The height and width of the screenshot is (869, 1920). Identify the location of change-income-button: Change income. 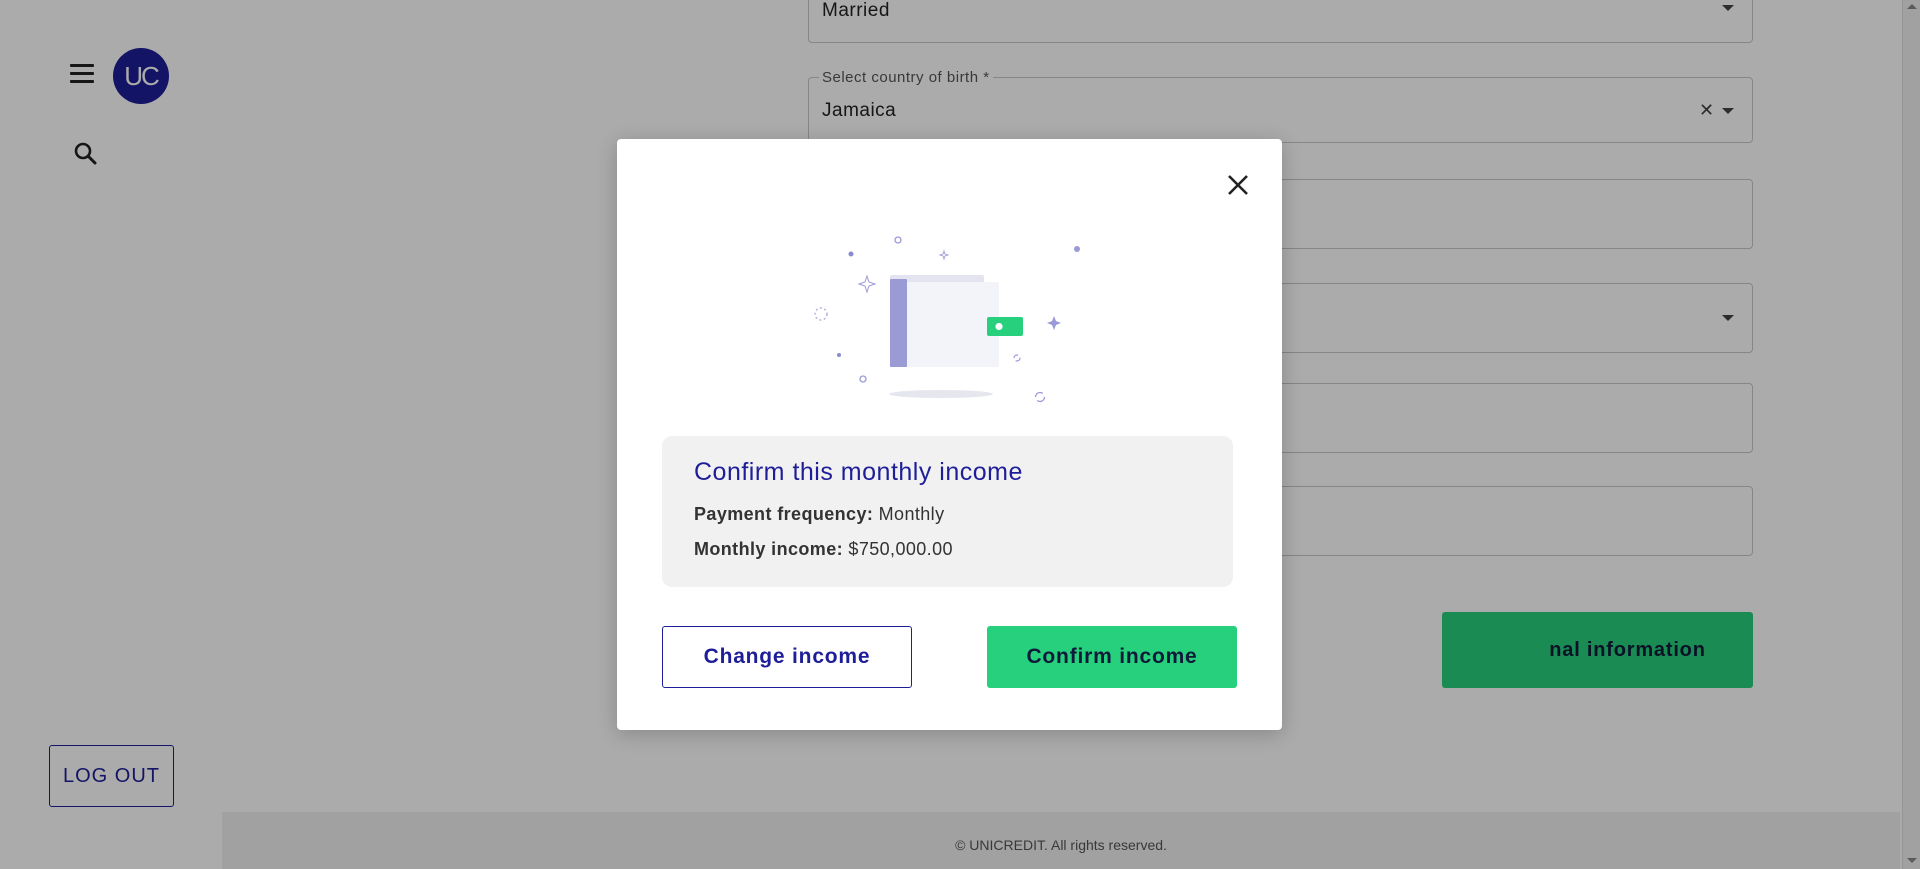
(787, 657).